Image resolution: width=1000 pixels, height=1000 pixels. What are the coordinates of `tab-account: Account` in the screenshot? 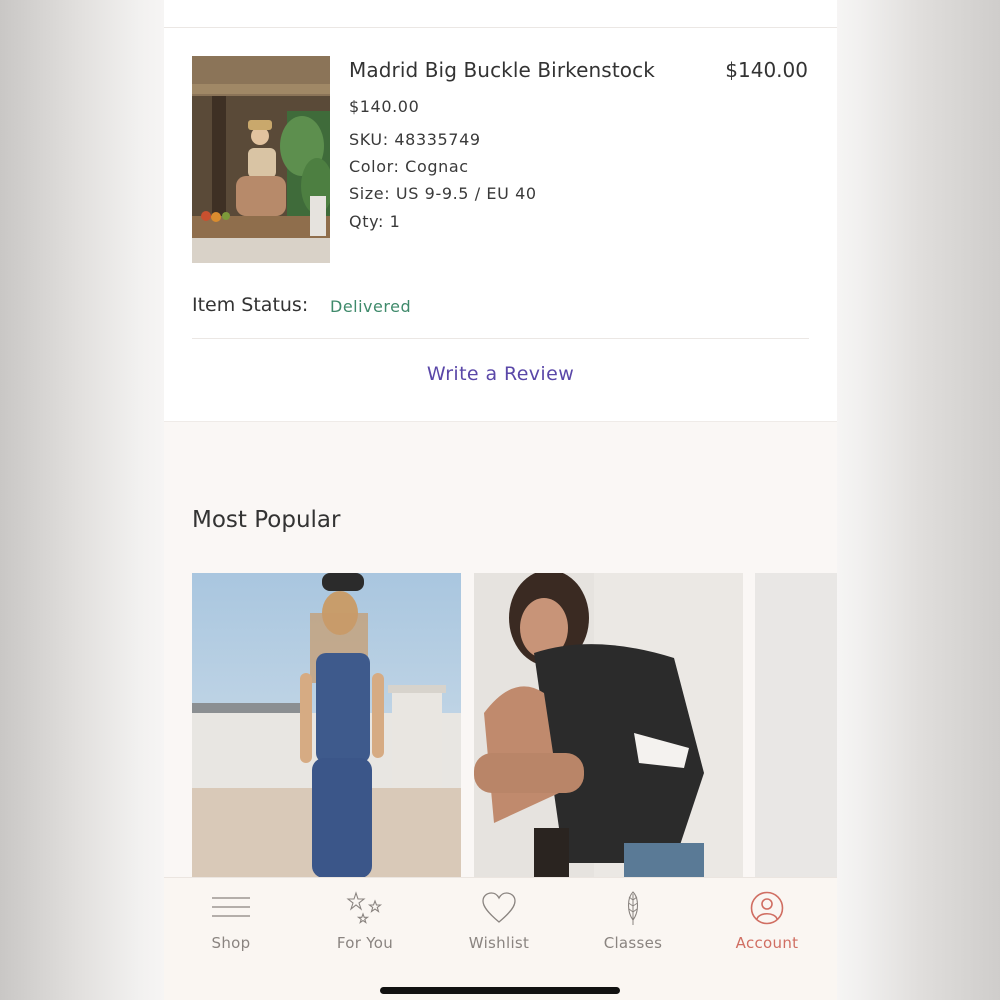 It's located at (767, 925).